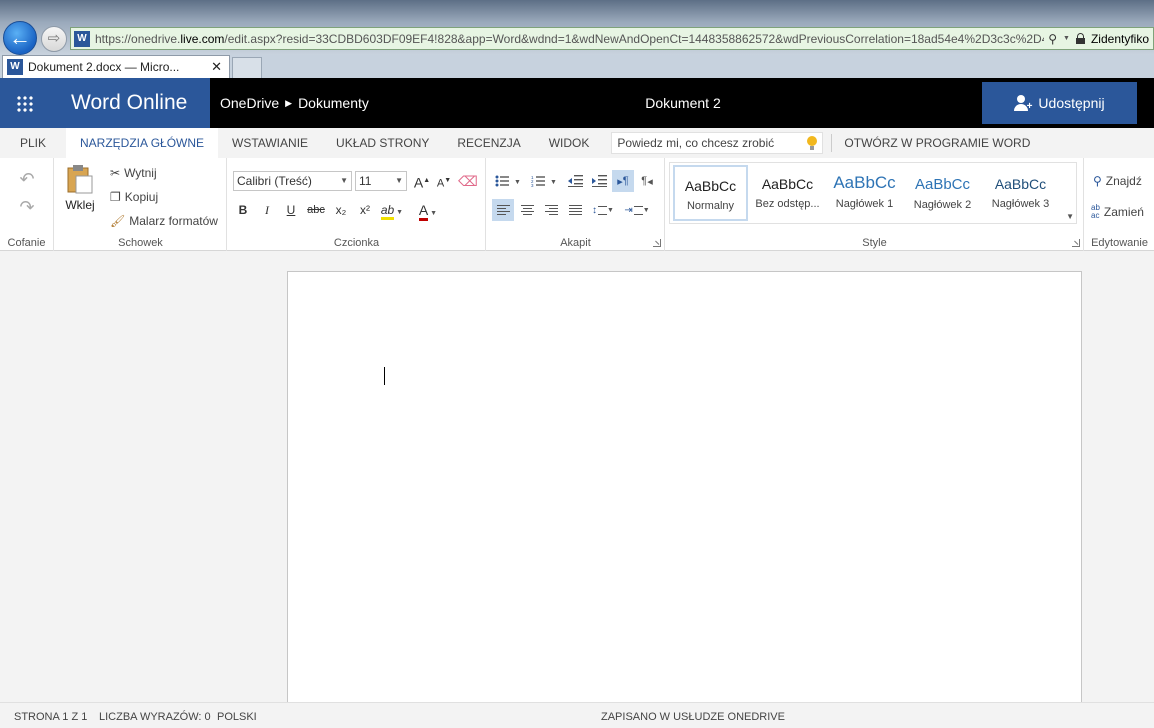 The width and height of the screenshot is (1154, 728). What do you see at coordinates (27, 179) in the screenshot?
I see `undo-icon: ↶` at bounding box center [27, 179].